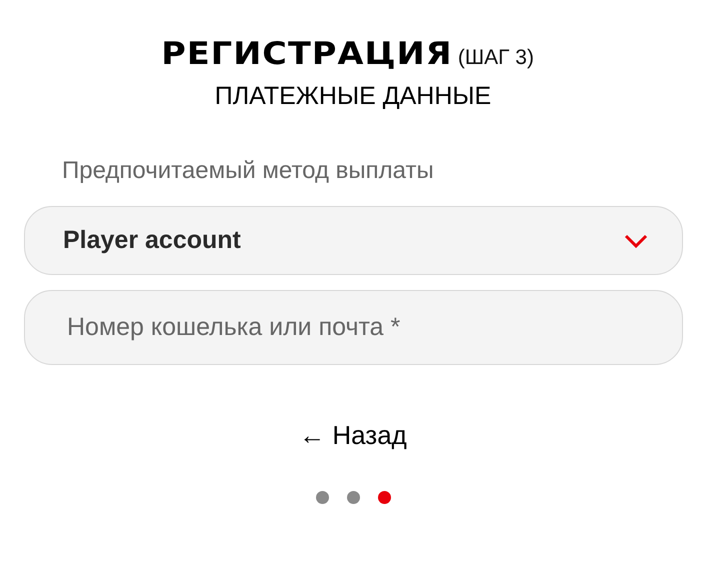 Image resolution: width=706 pixels, height=572 pixels. What do you see at coordinates (353, 435) in the screenshot?
I see `back-link: ← Назад` at bounding box center [353, 435].